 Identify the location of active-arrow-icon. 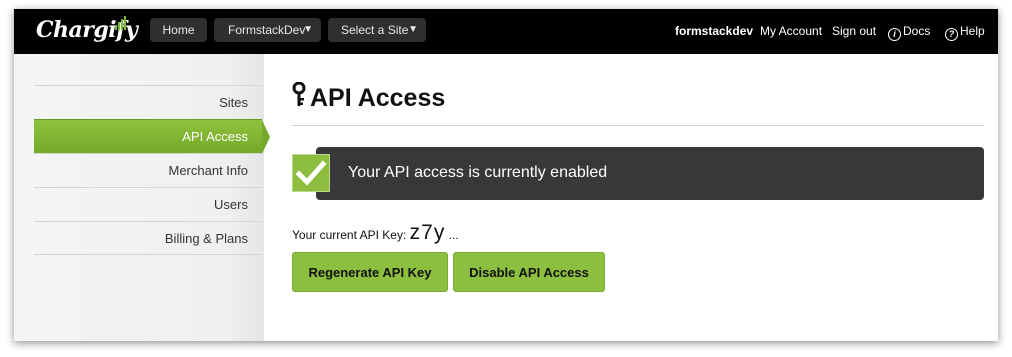
(266, 137).